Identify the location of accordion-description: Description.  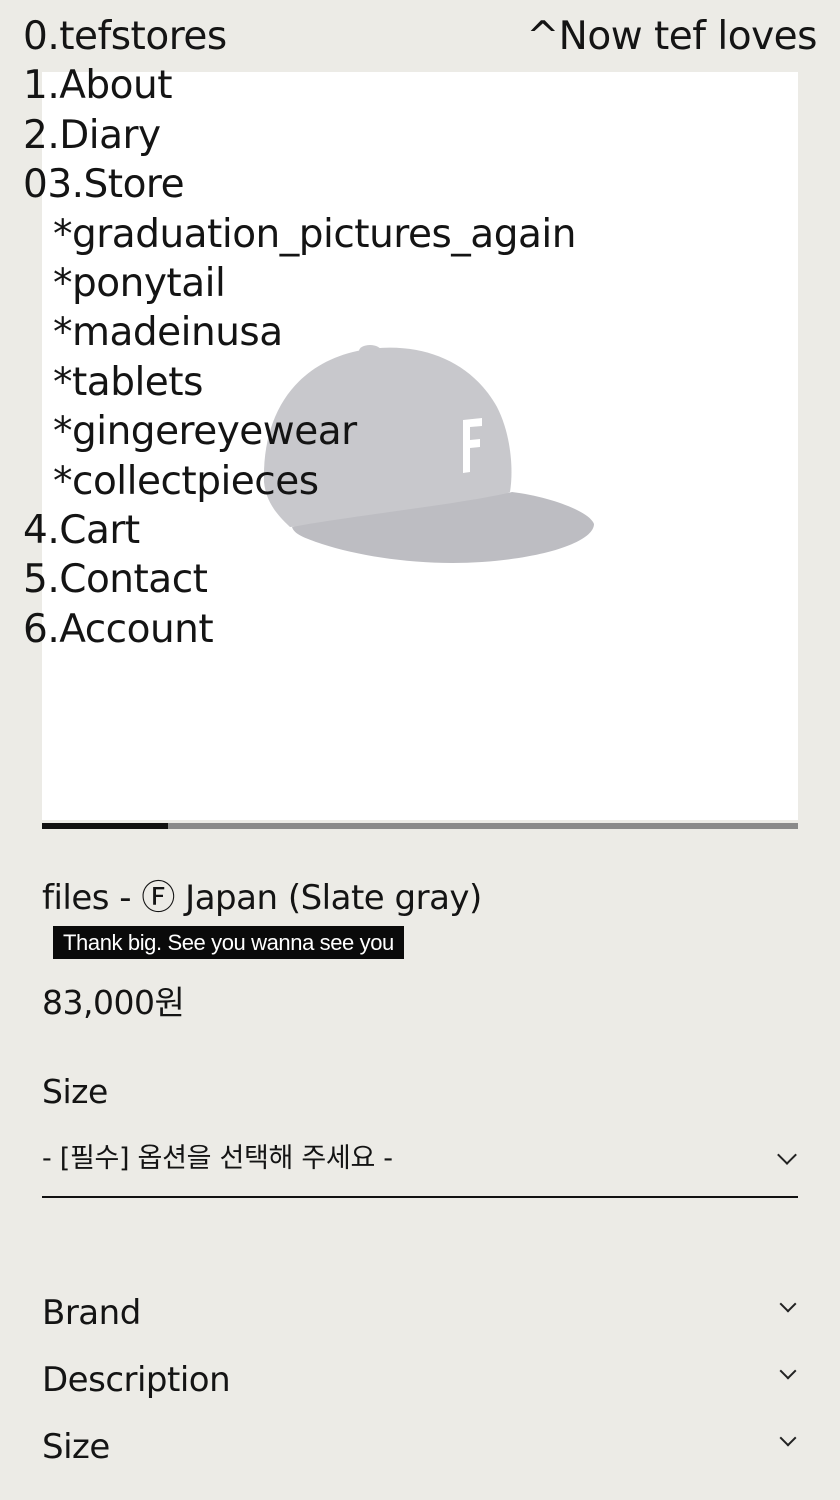
(420, 1382).